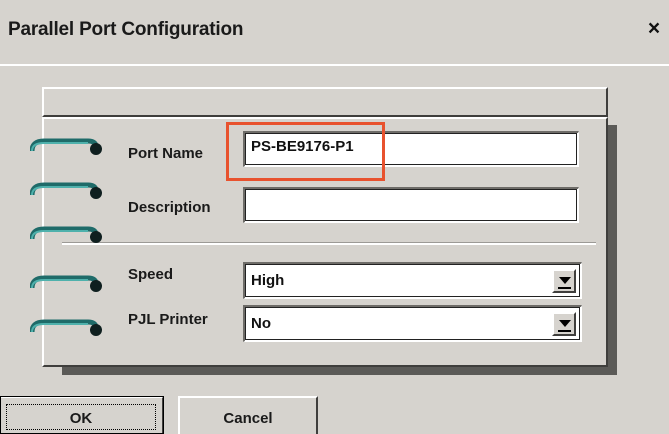 Image resolution: width=669 pixels, height=434 pixels. I want to click on pjl-printer-label: PJL Printer, so click(168, 319).